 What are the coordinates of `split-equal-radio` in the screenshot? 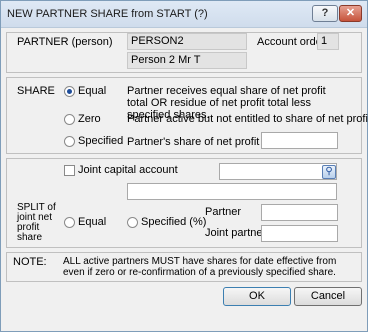 It's located at (69, 222).